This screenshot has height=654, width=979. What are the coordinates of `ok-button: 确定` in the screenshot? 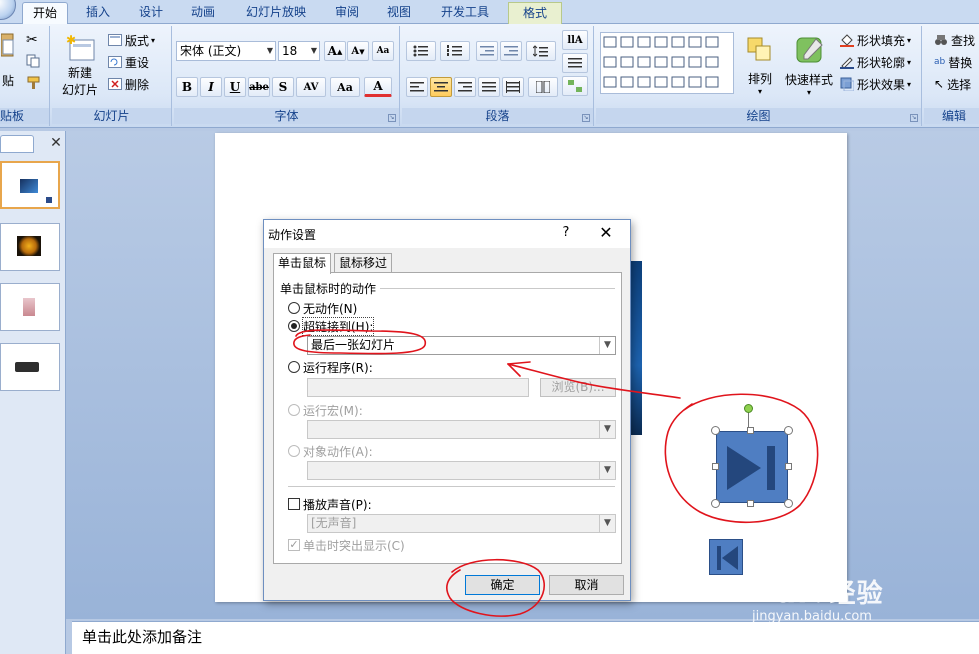 It's located at (502, 585).